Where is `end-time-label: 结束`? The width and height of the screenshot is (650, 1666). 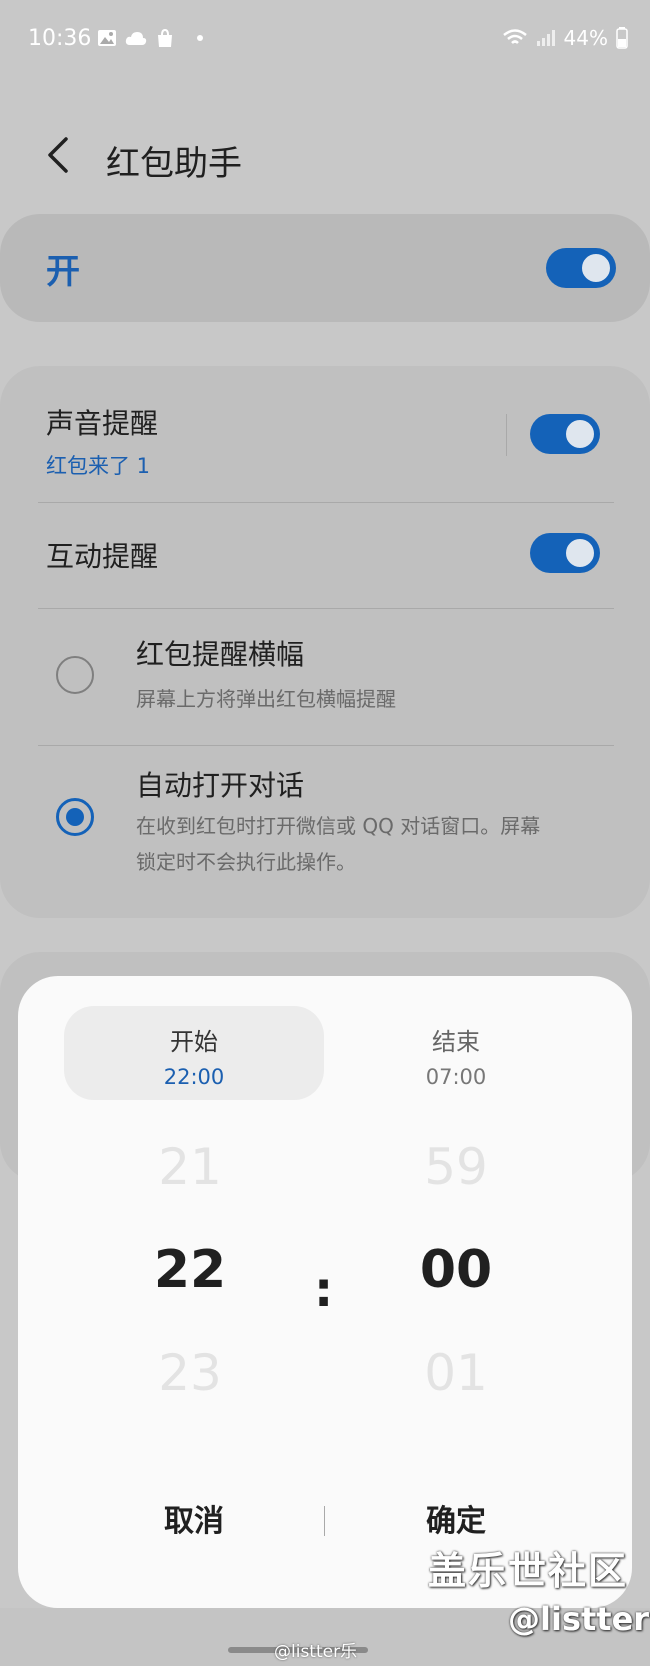
end-time-label: 结束 is located at coordinates (456, 1042).